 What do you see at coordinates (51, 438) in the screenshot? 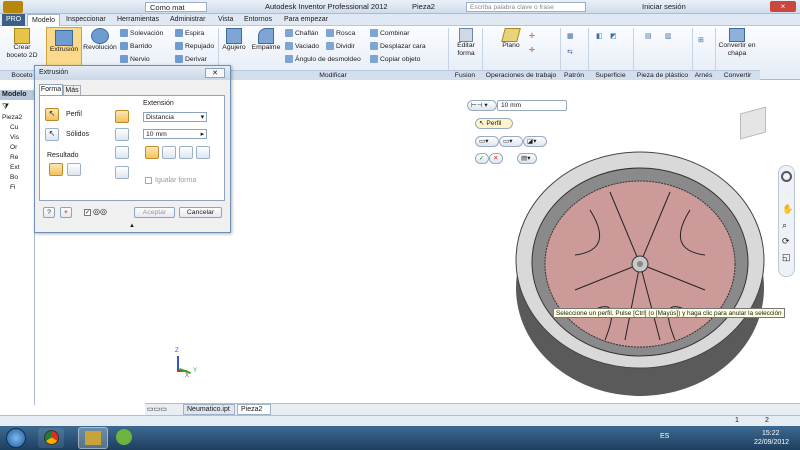
I see `chrome-icon` at bounding box center [51, 438].